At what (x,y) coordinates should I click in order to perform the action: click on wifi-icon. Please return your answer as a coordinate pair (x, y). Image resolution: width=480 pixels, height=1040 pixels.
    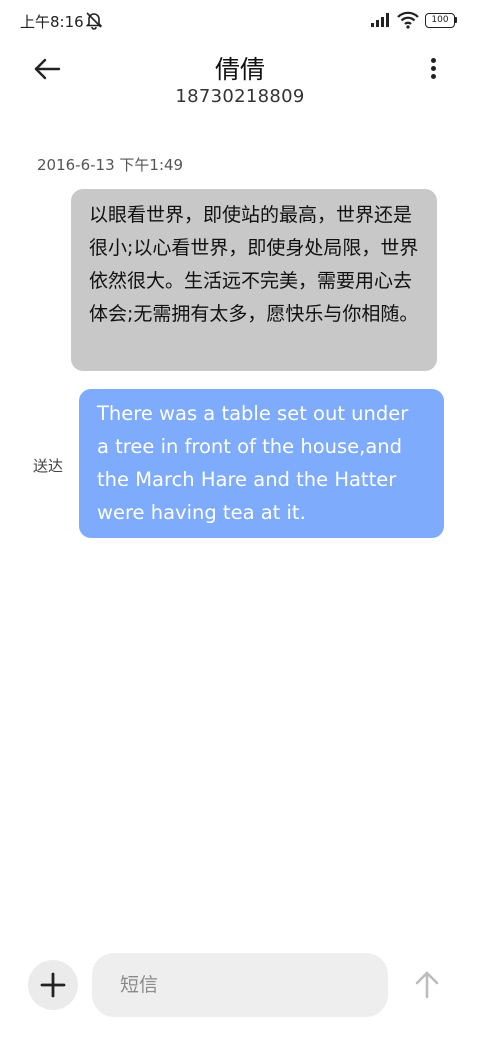
    Looking at the image, I should click on (408, 20).